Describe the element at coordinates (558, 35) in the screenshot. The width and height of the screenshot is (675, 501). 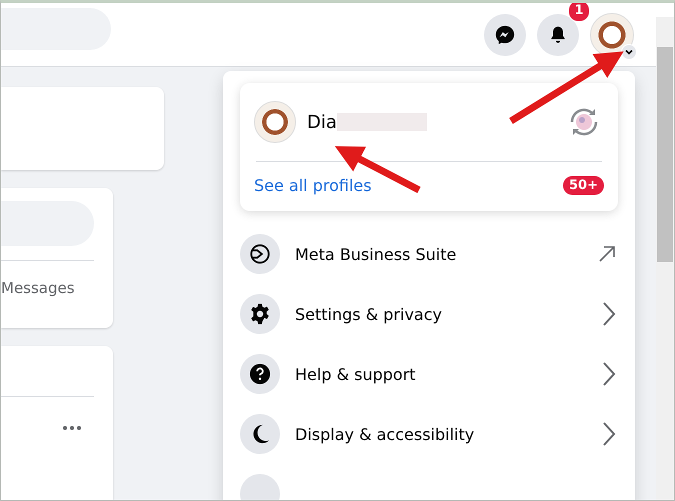
I see `notifications-button` at that location.